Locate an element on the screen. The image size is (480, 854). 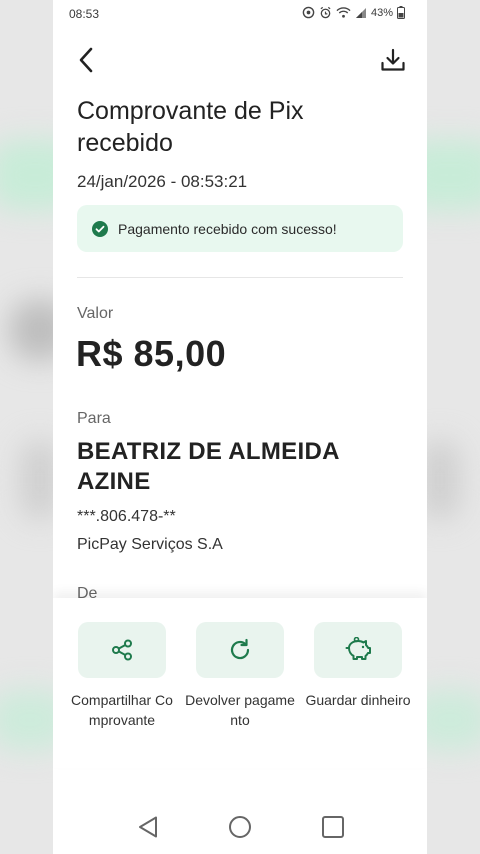
download-button is located at coordinates (393, 60).